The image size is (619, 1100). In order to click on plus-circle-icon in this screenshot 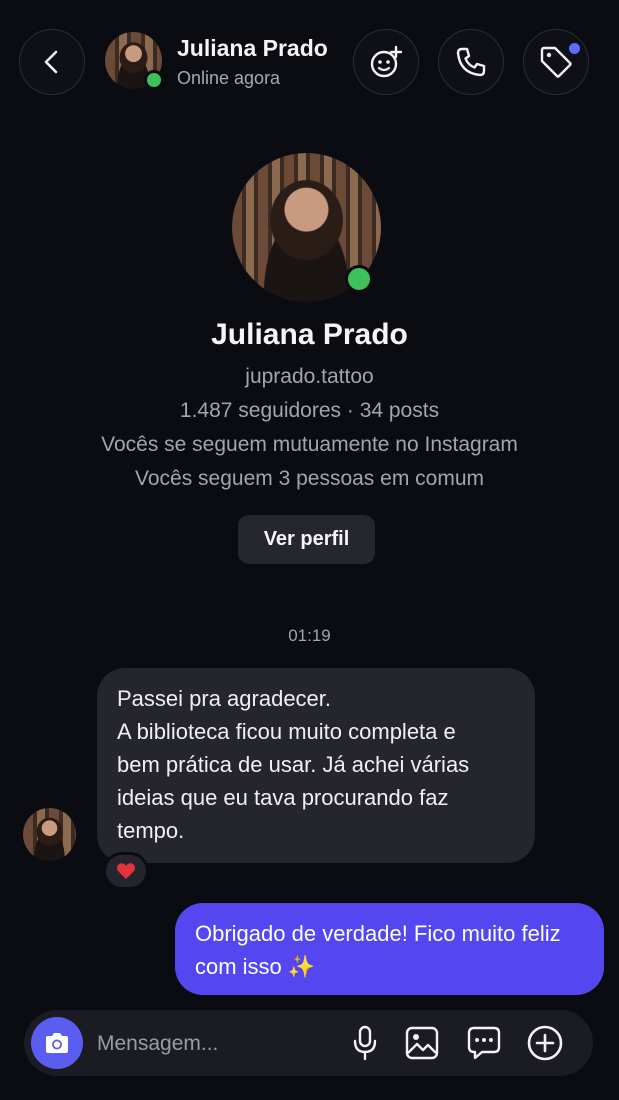, I will do `click(545, 1043)`.